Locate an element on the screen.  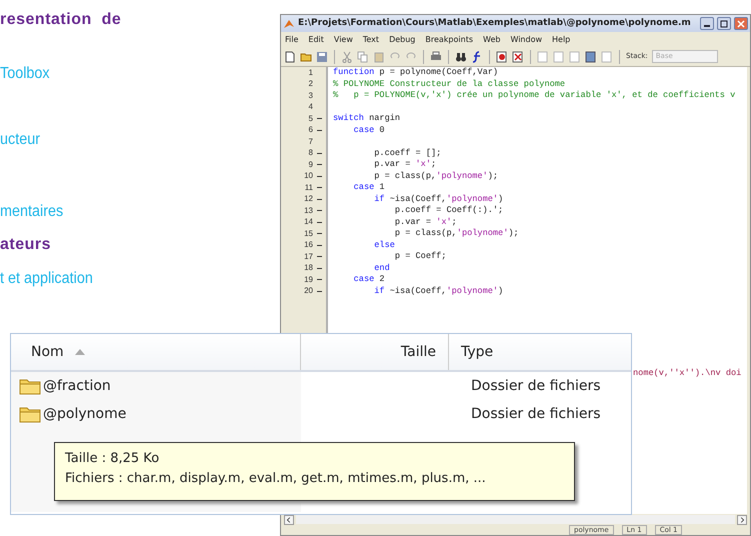
code-line: case 2 is located at coordinates (369, 280).